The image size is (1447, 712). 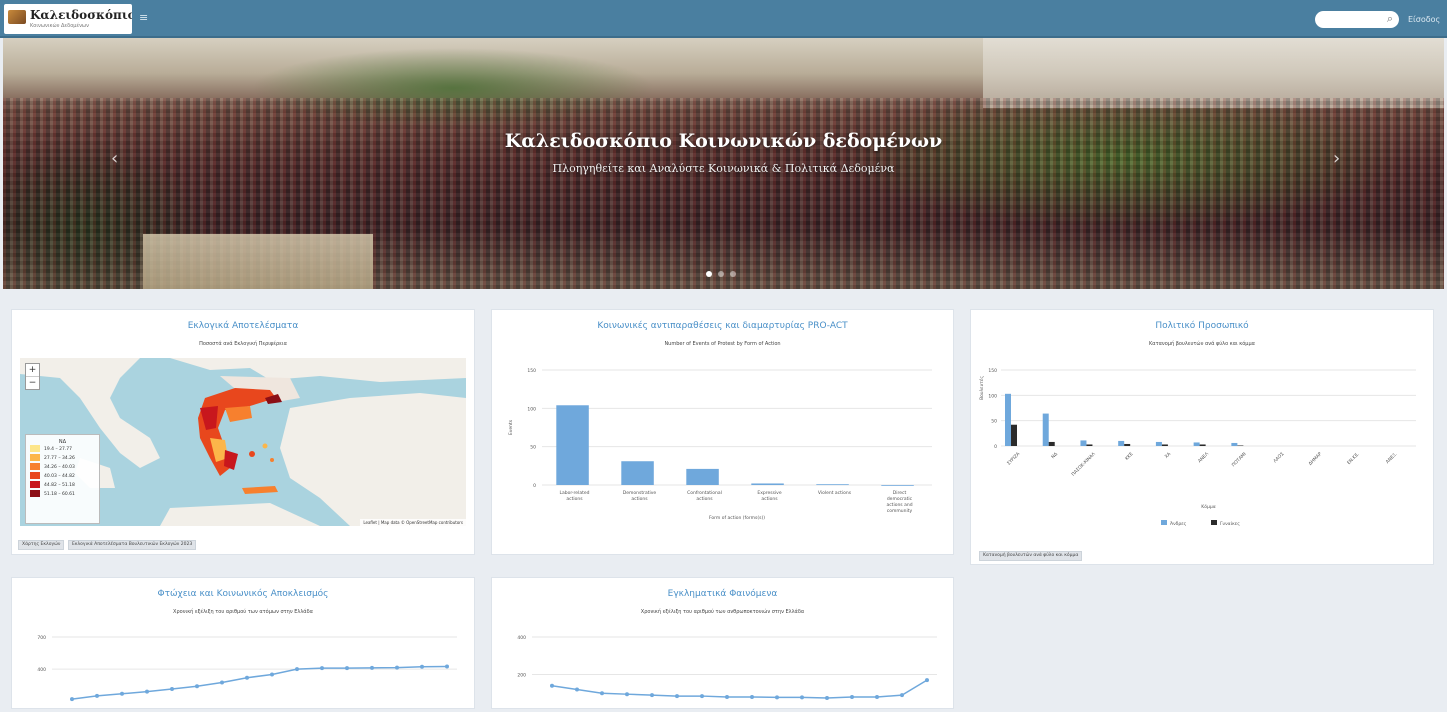 I want to click on y-tick-label: 400, so click(x=41, y=670).